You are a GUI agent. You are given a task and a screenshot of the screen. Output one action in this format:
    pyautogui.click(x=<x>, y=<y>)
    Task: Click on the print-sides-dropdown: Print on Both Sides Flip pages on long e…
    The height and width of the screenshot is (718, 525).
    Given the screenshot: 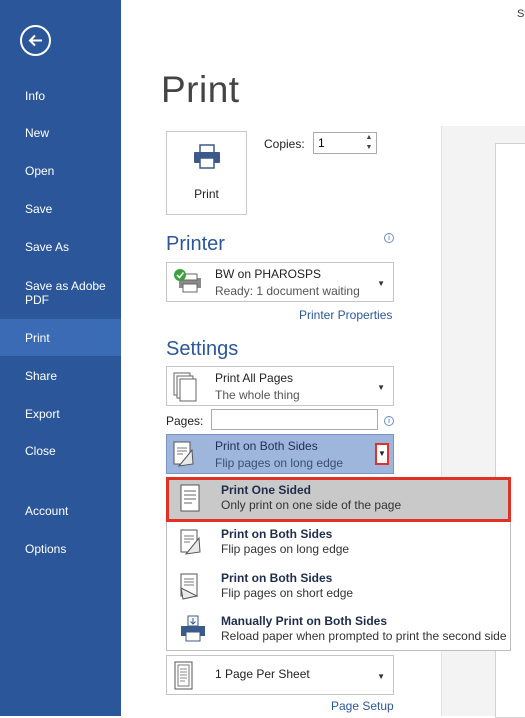 What is the action you would take?
    pyautogui.click(x=280, y=454)
    